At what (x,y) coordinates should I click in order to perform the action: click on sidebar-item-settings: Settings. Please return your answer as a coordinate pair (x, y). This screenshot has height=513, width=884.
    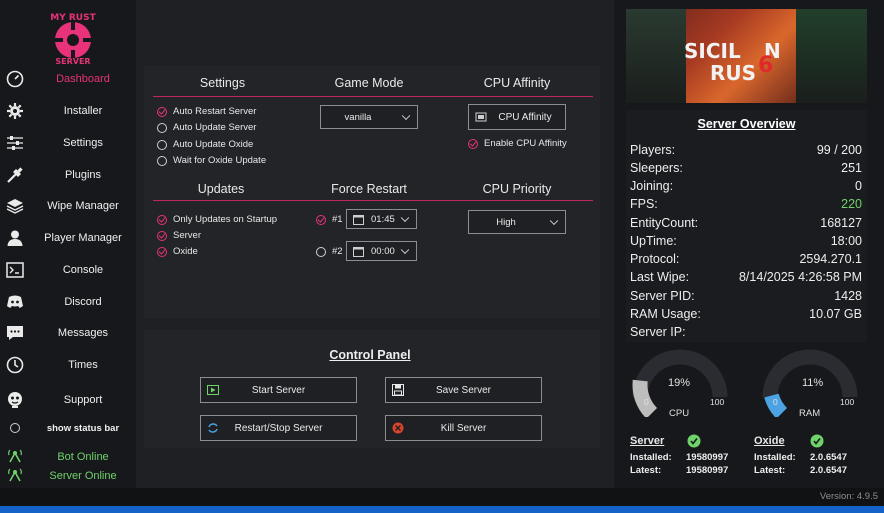
    Looking at the image, I should click on (68, 143).